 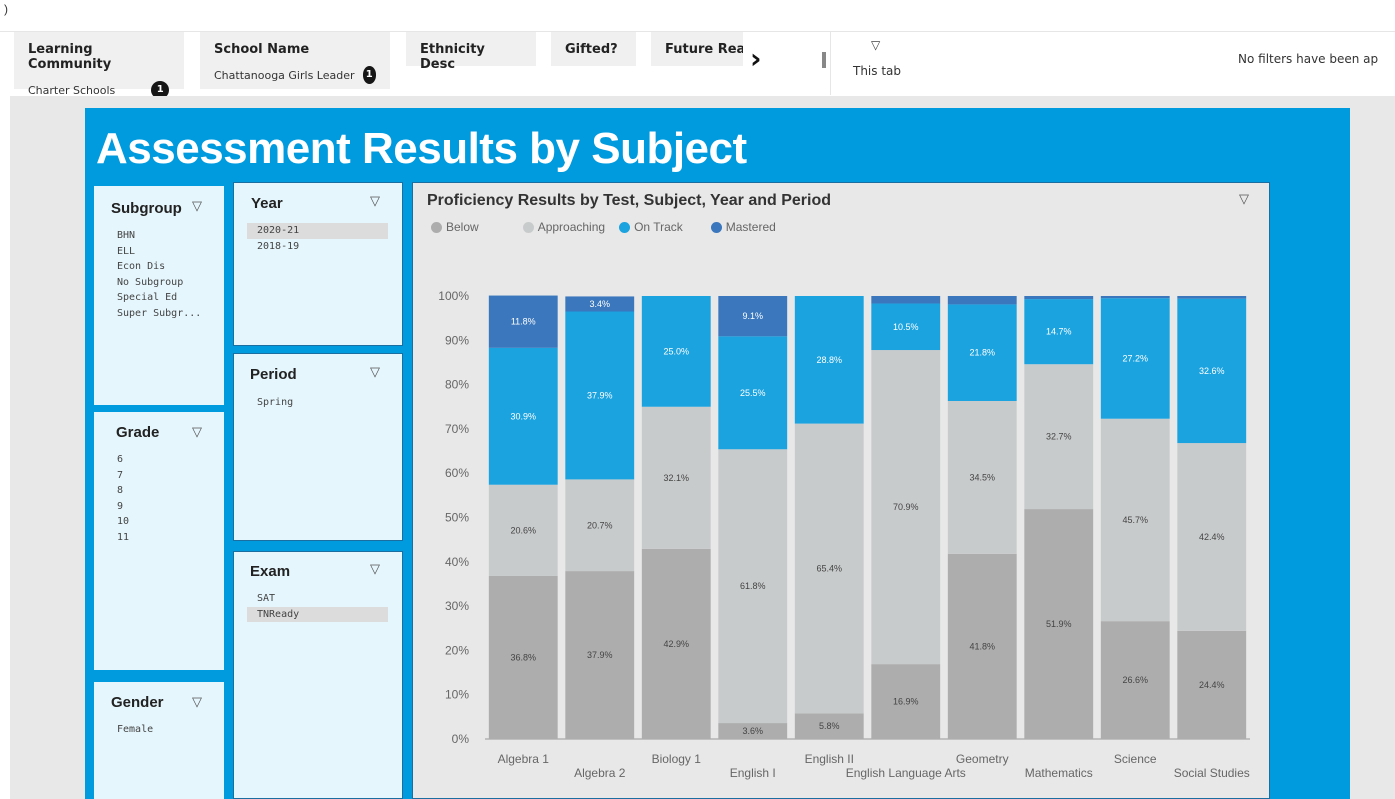 What do you see at coordinates (676, 478) in the screenshot?
I see `data-label: 32.1%` at bounding box center [676, 478].